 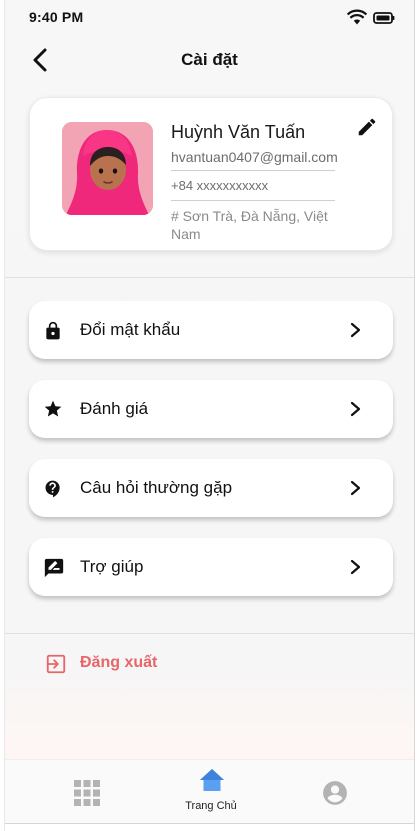 I want to click on home-indicator-area, so click(x=209, y=827).